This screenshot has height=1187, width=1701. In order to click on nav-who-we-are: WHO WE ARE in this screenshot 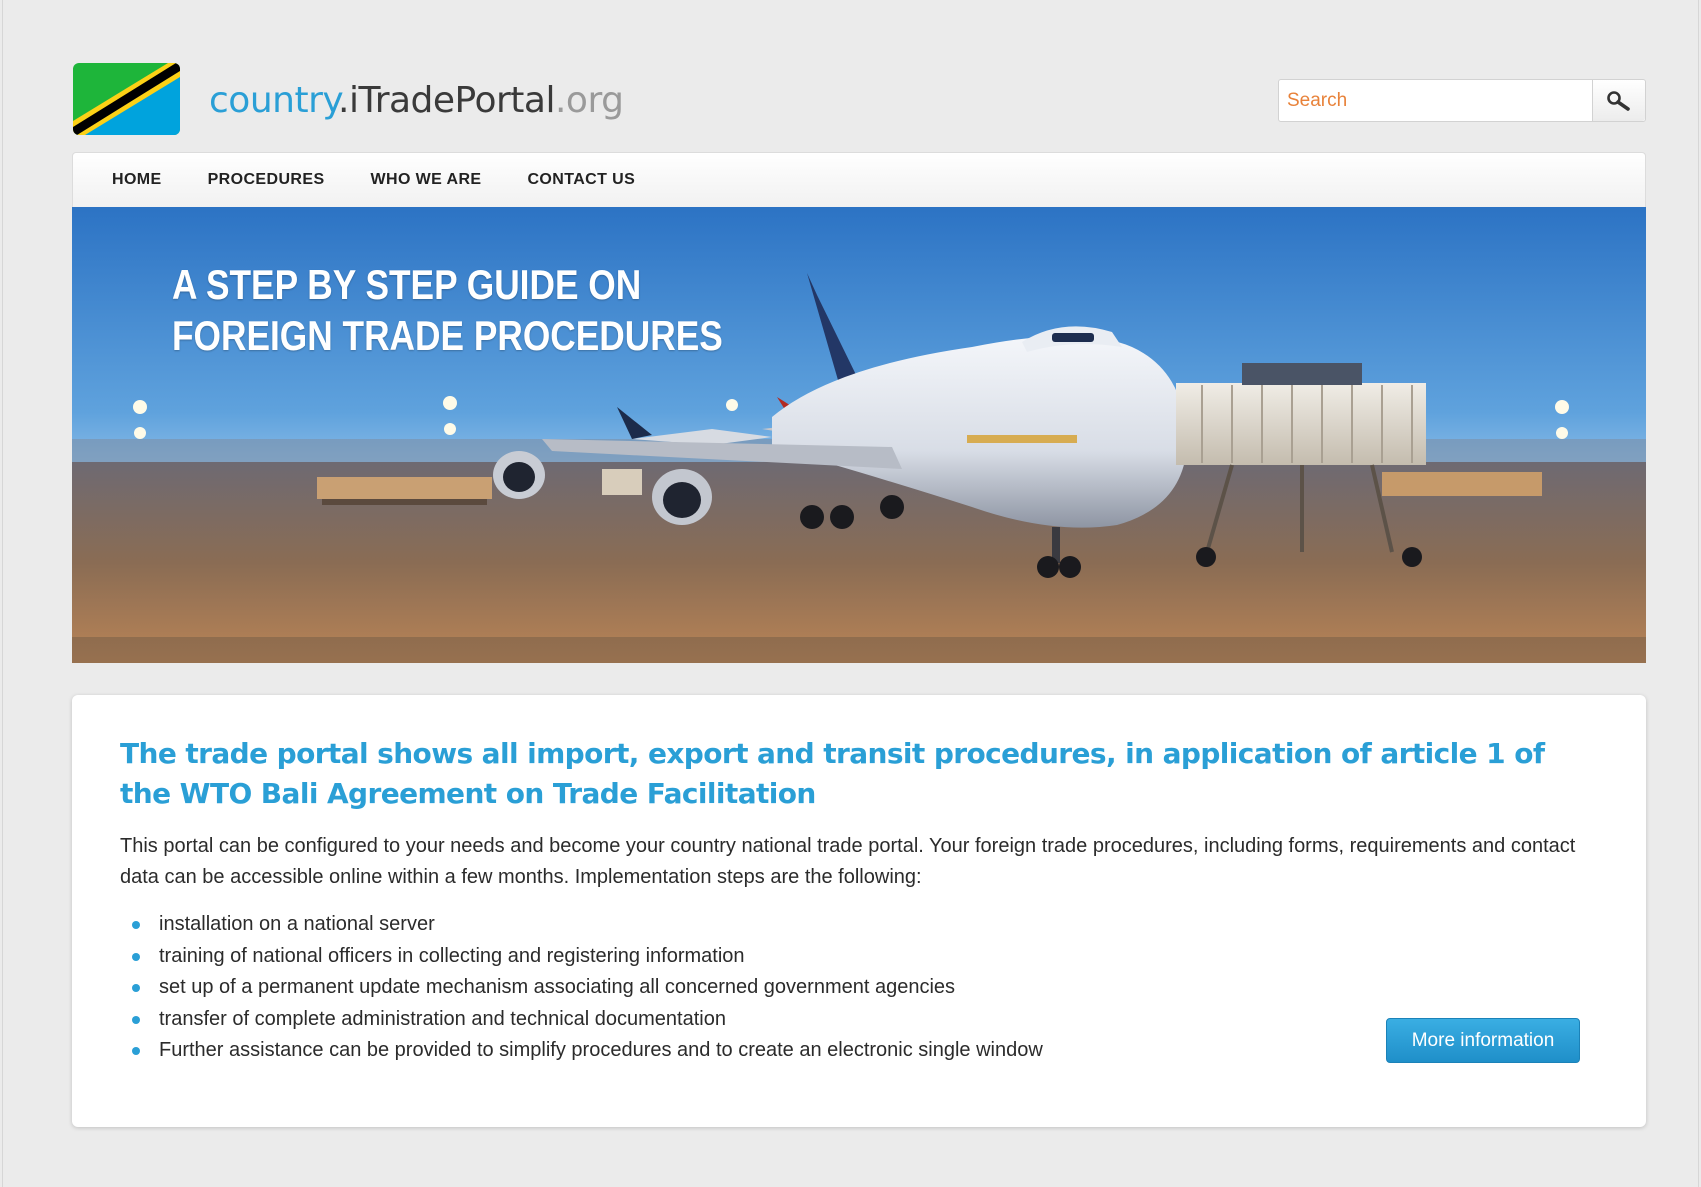, I will do `click(426, 180)`.